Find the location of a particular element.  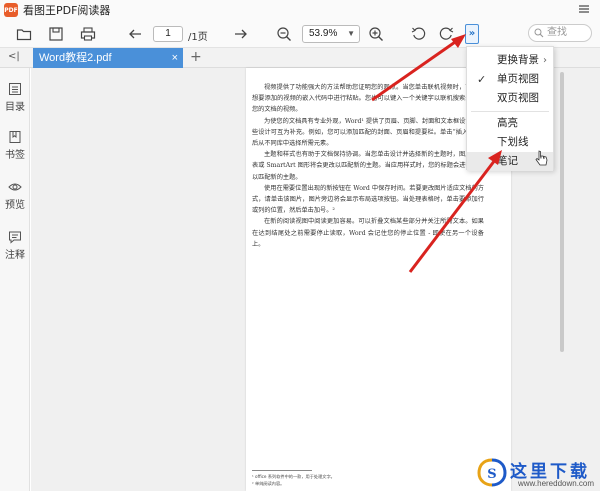

comment-icon is located at coordinates (15, 237).